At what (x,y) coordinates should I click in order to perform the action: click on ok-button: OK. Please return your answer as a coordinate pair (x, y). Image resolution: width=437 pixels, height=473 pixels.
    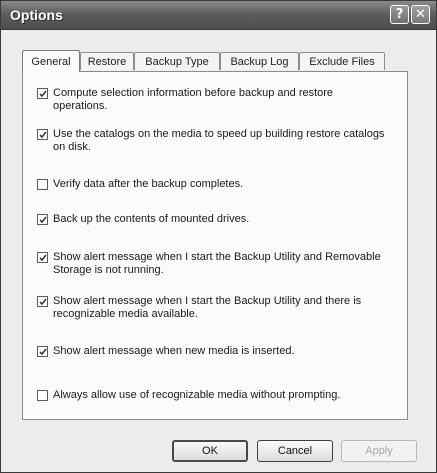
    Looking at the image, I should click on (210, 451).